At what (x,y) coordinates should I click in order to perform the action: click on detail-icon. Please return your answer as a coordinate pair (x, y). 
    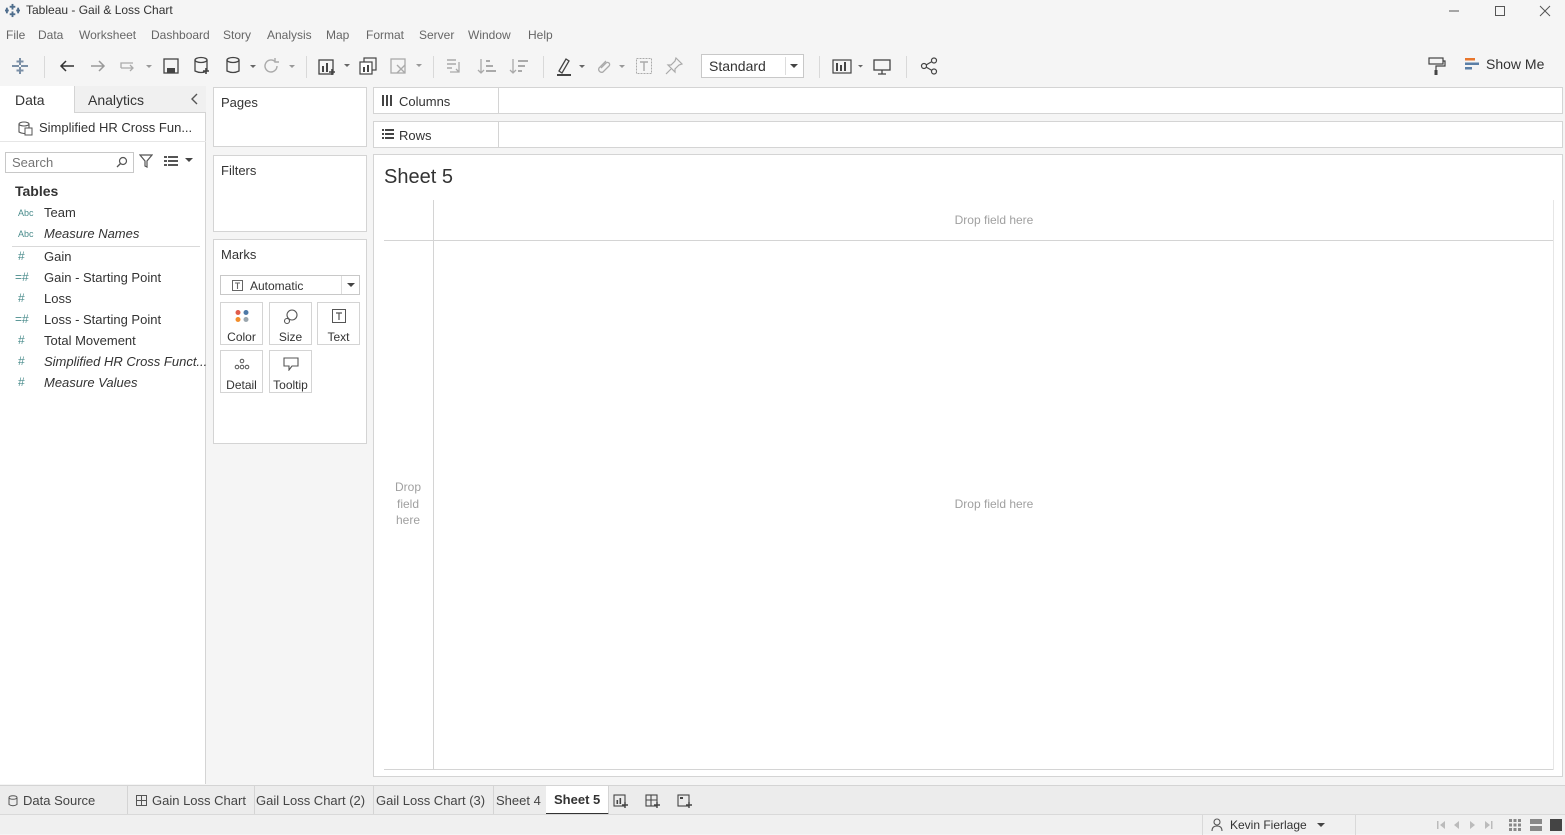
    Looking at the image, I should click on (241, 364).